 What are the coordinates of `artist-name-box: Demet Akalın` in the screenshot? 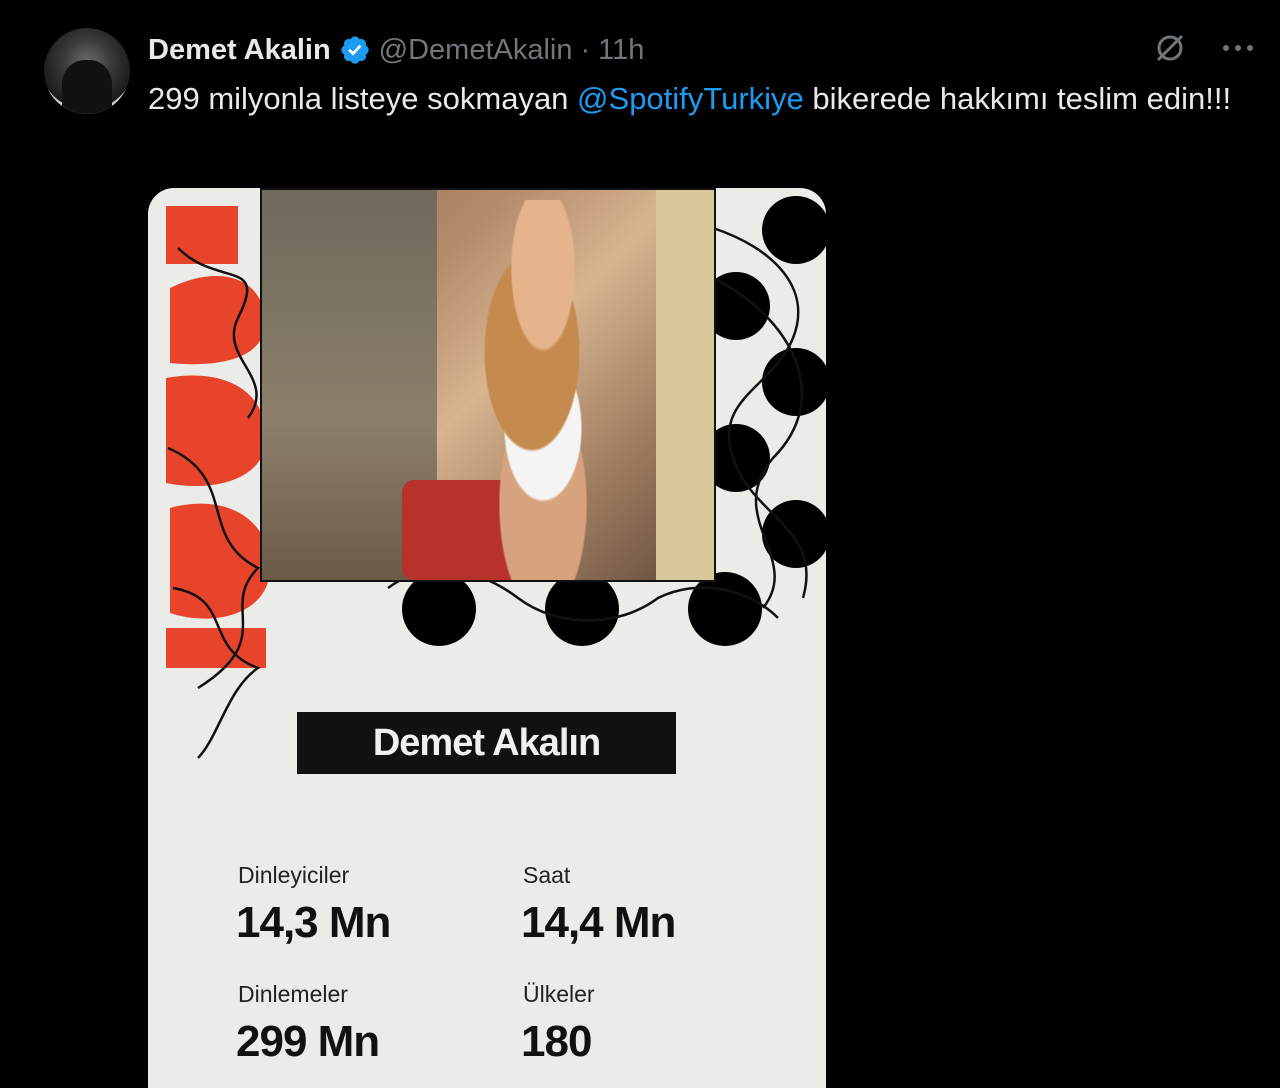 It's located at (486, 743).